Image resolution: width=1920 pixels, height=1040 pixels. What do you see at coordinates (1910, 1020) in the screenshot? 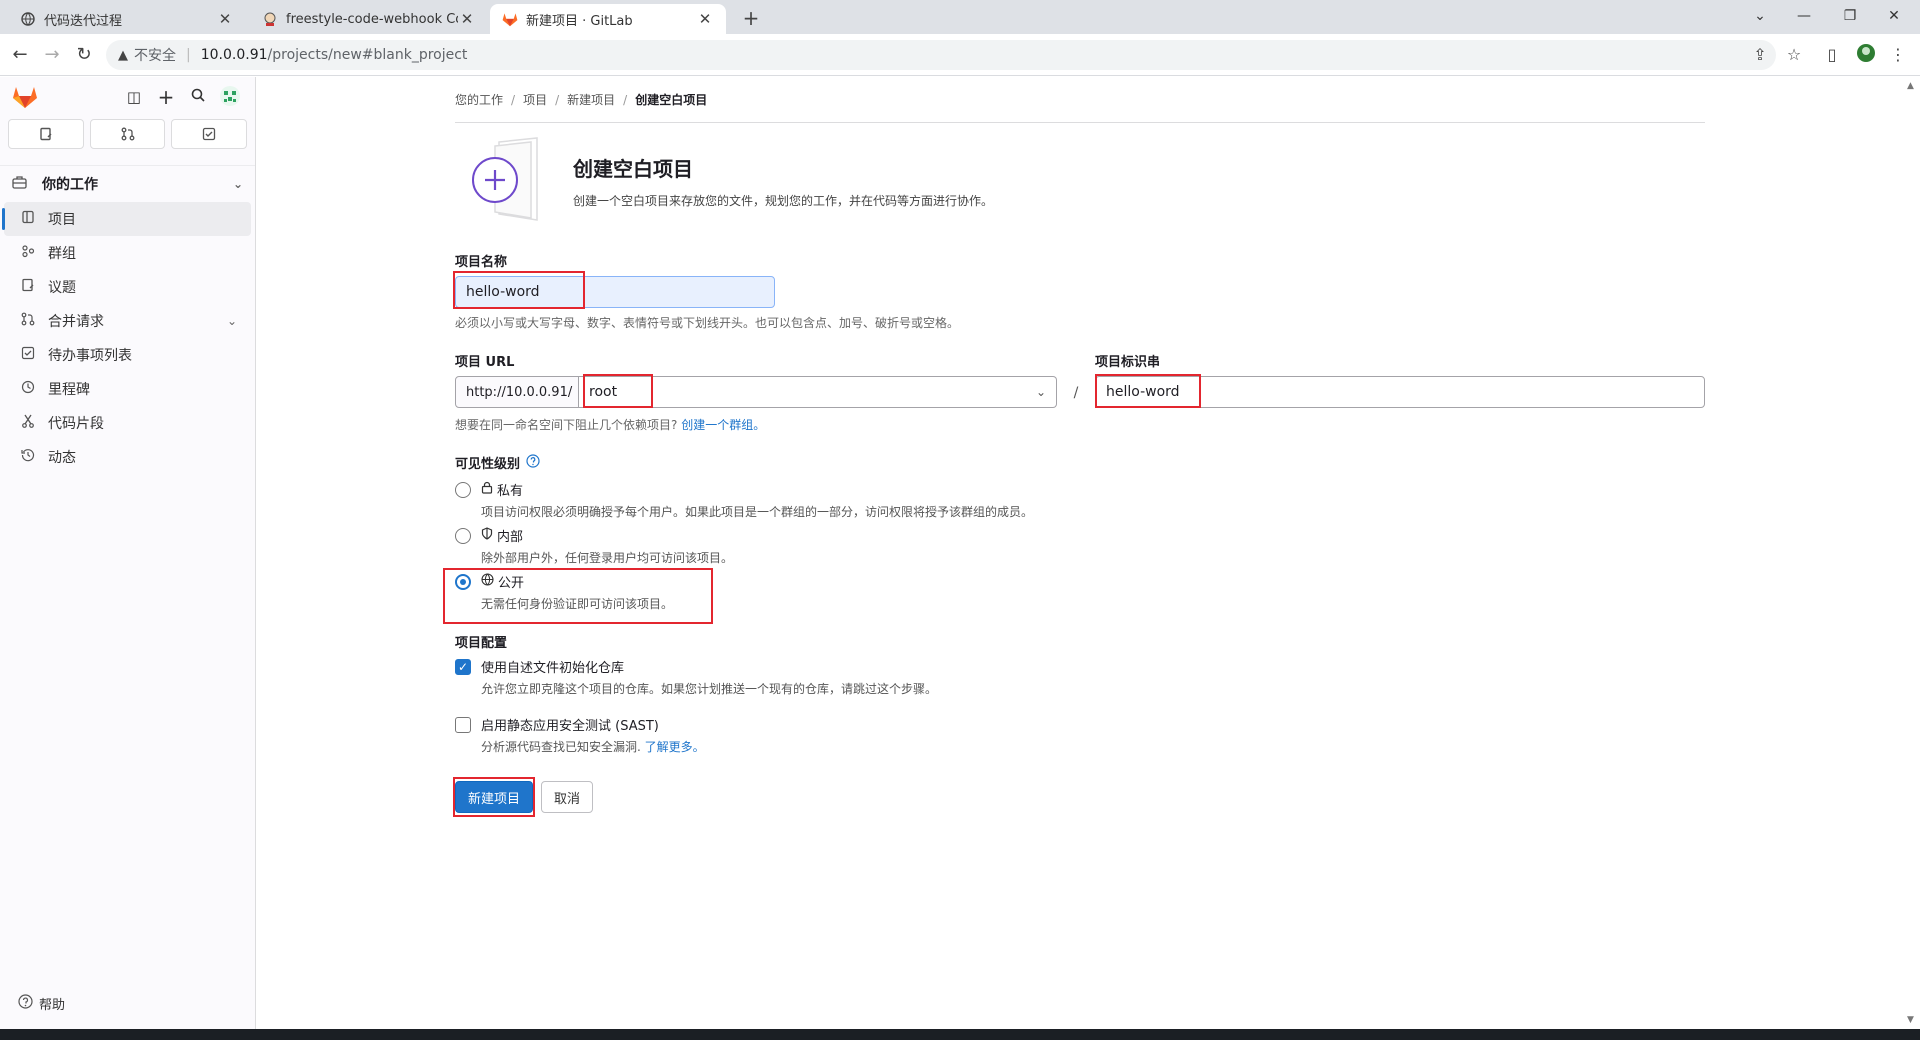
I see `scroll-down-icon: ▼` at bounding box center [1910, 1020].